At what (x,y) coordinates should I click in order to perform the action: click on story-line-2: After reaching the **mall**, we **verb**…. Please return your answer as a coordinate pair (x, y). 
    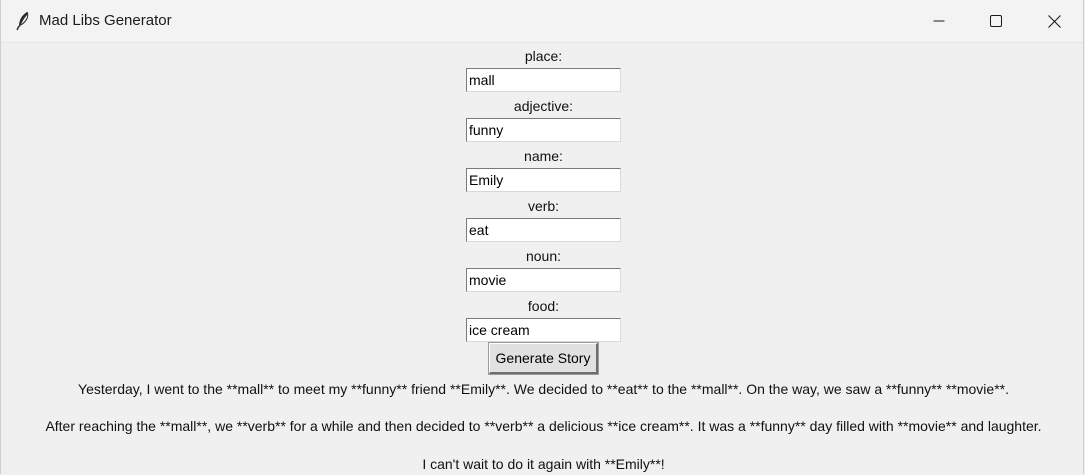
    Looking at the image, I should click on (543, 426).